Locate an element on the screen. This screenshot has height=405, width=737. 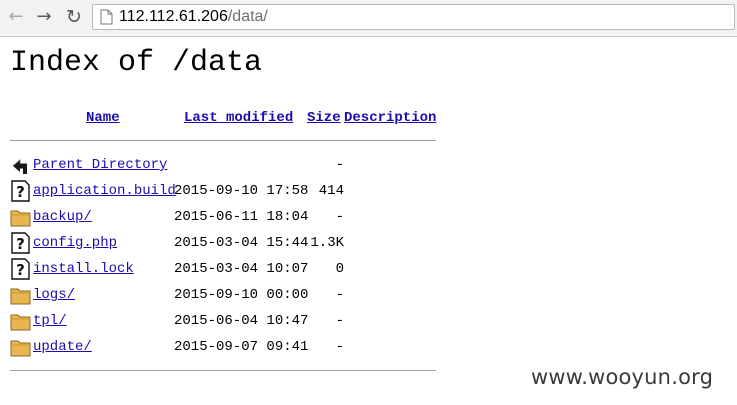
table-row: logs/ 2015-09-10 00:00 - is located at coordinates (225, 295).